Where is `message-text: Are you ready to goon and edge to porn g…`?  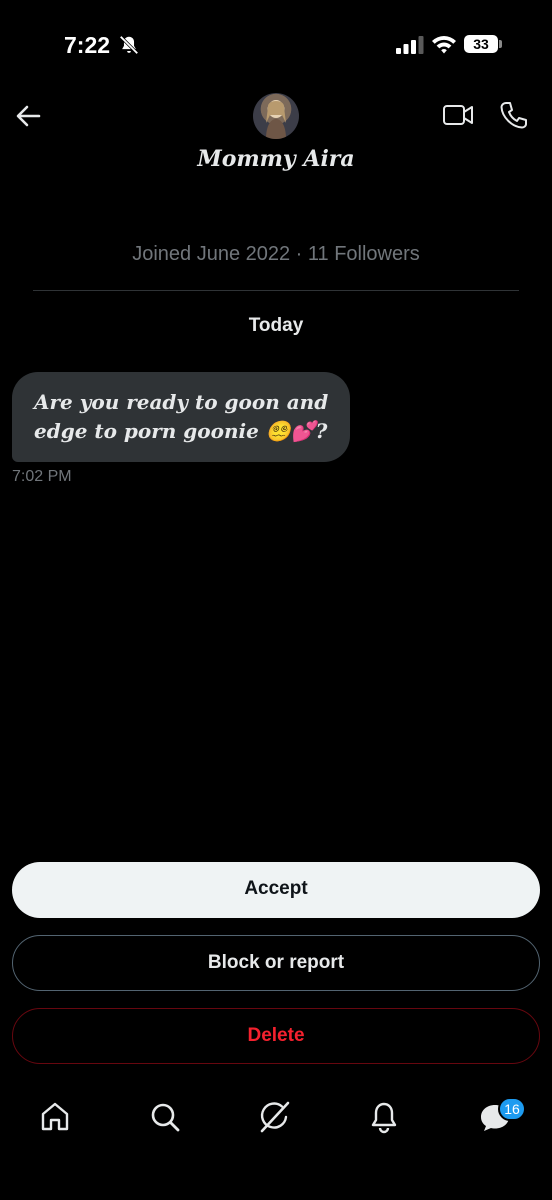
message-text: Are you ready to goon and edge to porn g… is located at coordinates (181, 416).